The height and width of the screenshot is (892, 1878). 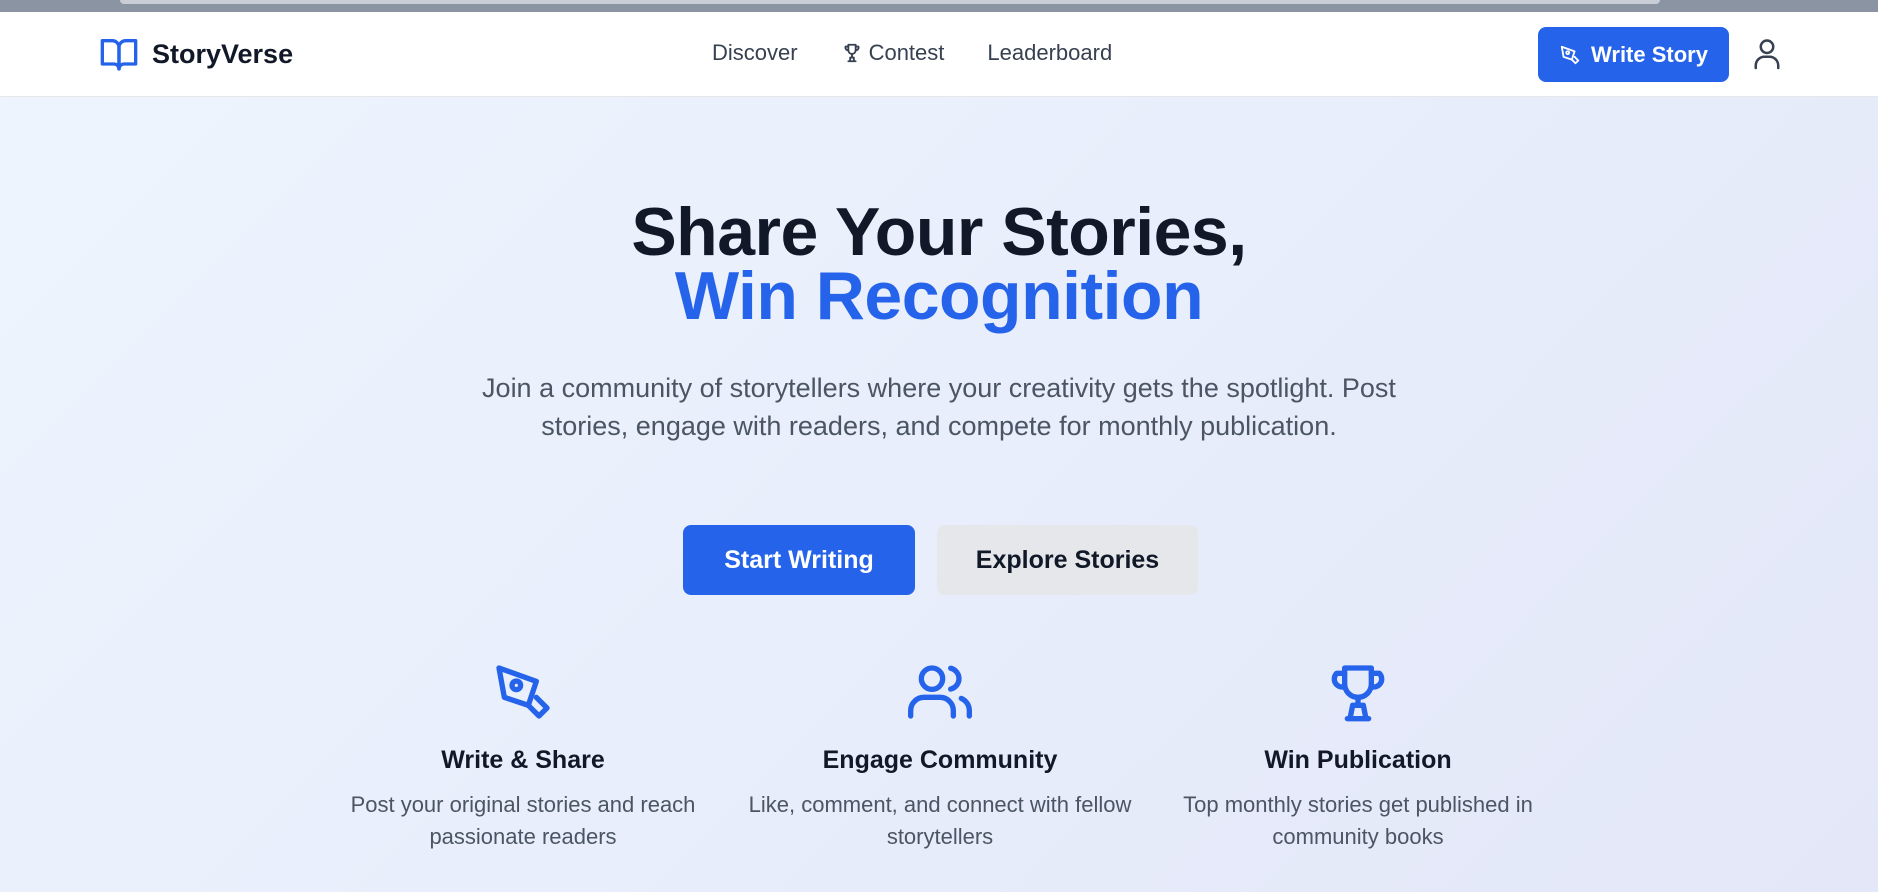 I want to click on cta-buttons: Start Writing Explore Stories, so click(x=940, y=560).